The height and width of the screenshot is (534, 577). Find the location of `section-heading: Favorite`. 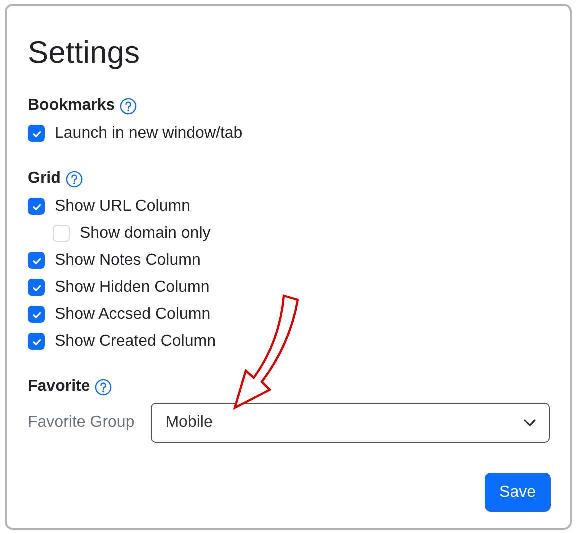

section-heading: Favorite is located at coordinates (59, 387).